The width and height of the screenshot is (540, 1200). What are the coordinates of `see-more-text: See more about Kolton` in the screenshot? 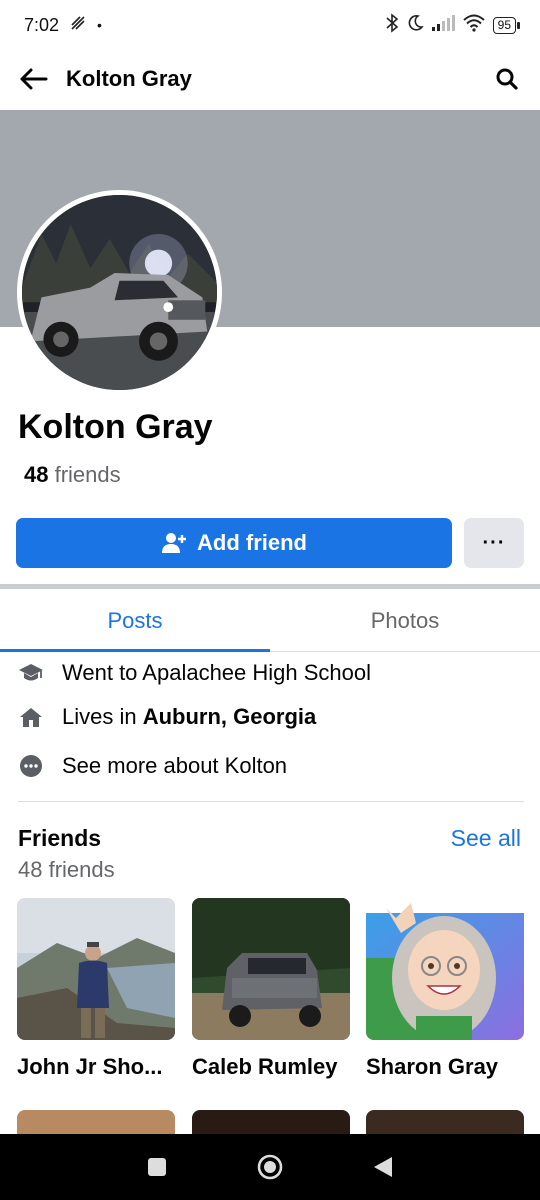 It's located at (175, 765).